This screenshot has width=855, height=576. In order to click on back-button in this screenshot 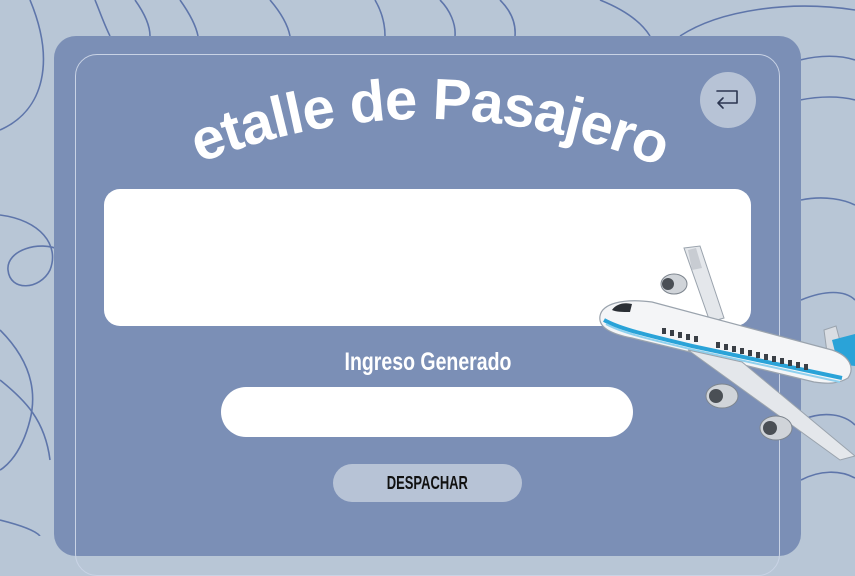, I will do `click(728, 100)`.